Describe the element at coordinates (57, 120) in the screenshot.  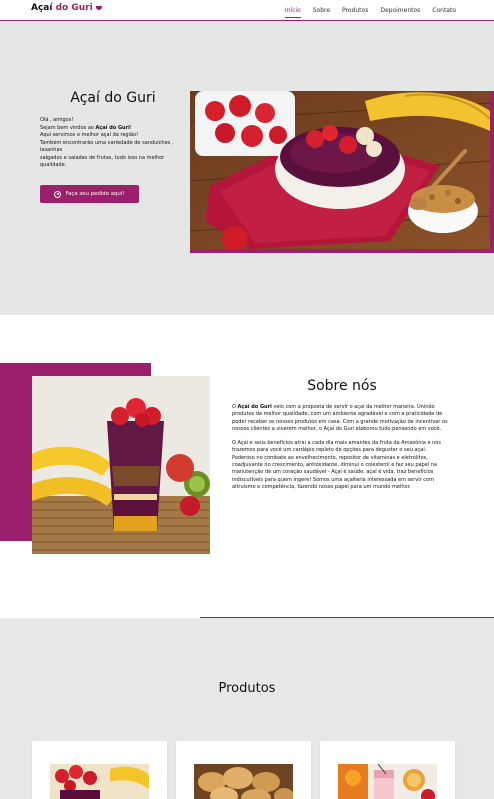
I see `hero-line-1: Olá , amigos!` at that location.